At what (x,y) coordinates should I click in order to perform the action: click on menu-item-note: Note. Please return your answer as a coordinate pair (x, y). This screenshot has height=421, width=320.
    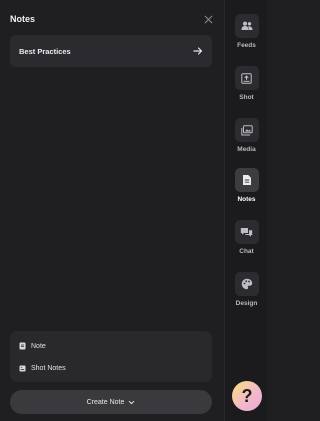
    Looking at the image, I should click on (111, 346).